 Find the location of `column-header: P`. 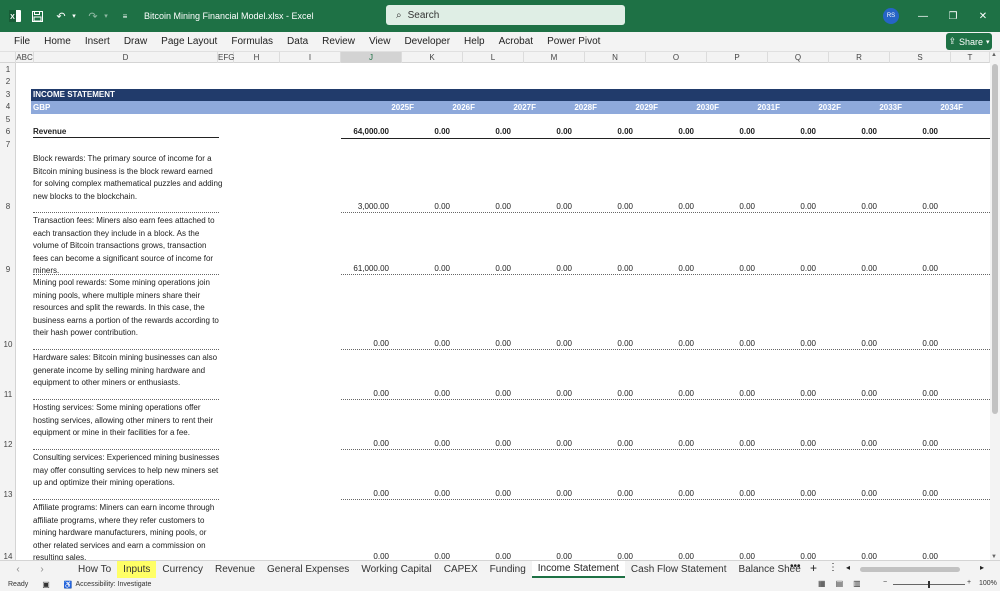

column-header: P is located at coordinates (737, 57).